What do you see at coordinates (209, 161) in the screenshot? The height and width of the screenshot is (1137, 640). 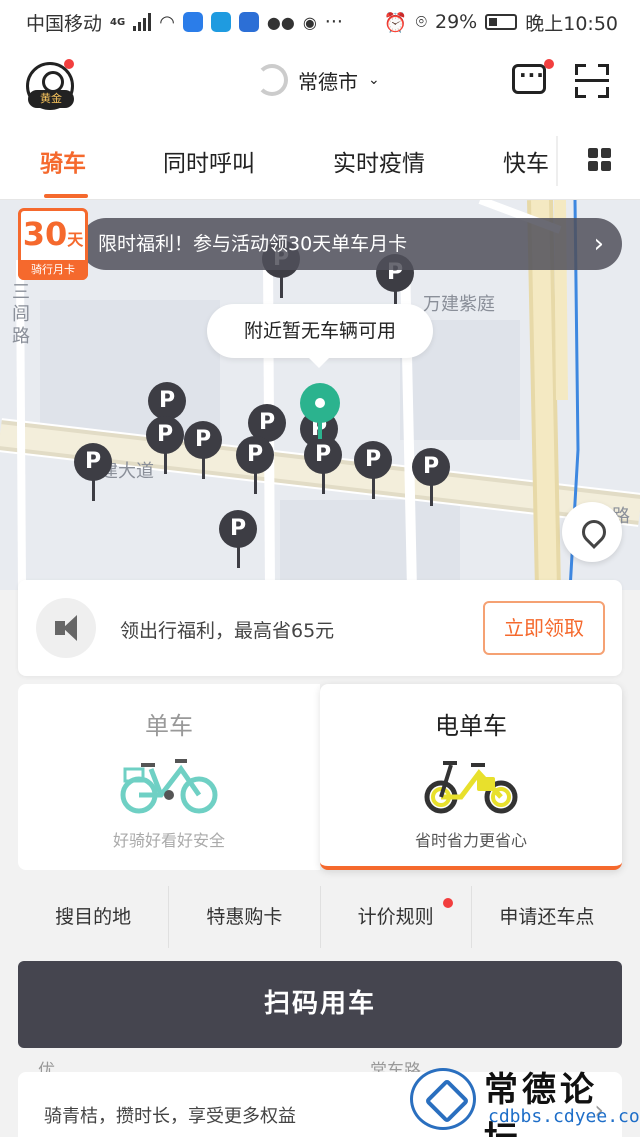 I see `tab-simultaneous-call: 同时呼叫` at bounding box center [209, 161].